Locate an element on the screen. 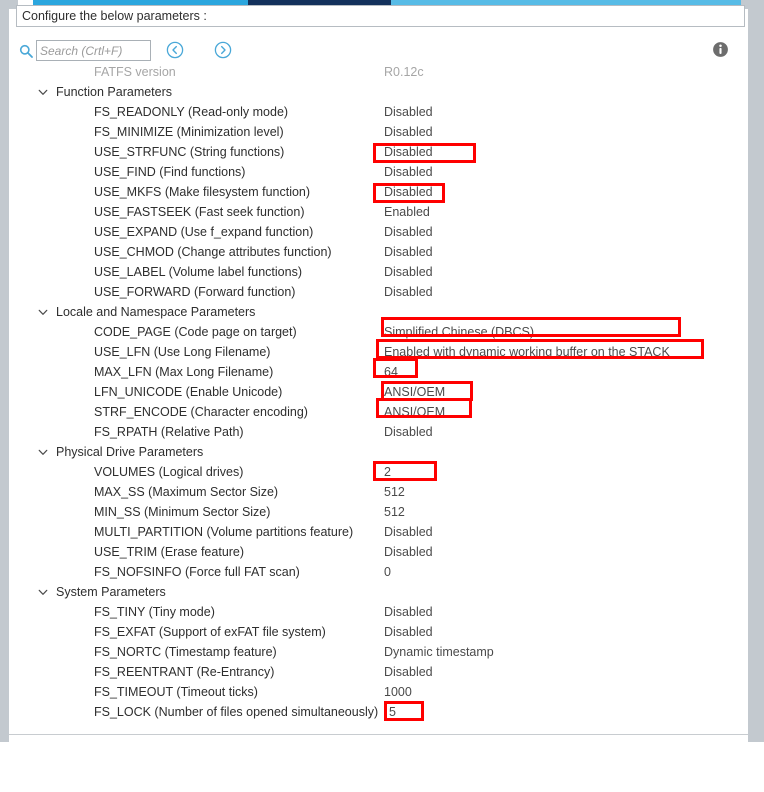  parameter-value: 2 is located at coordinates (387, 472).